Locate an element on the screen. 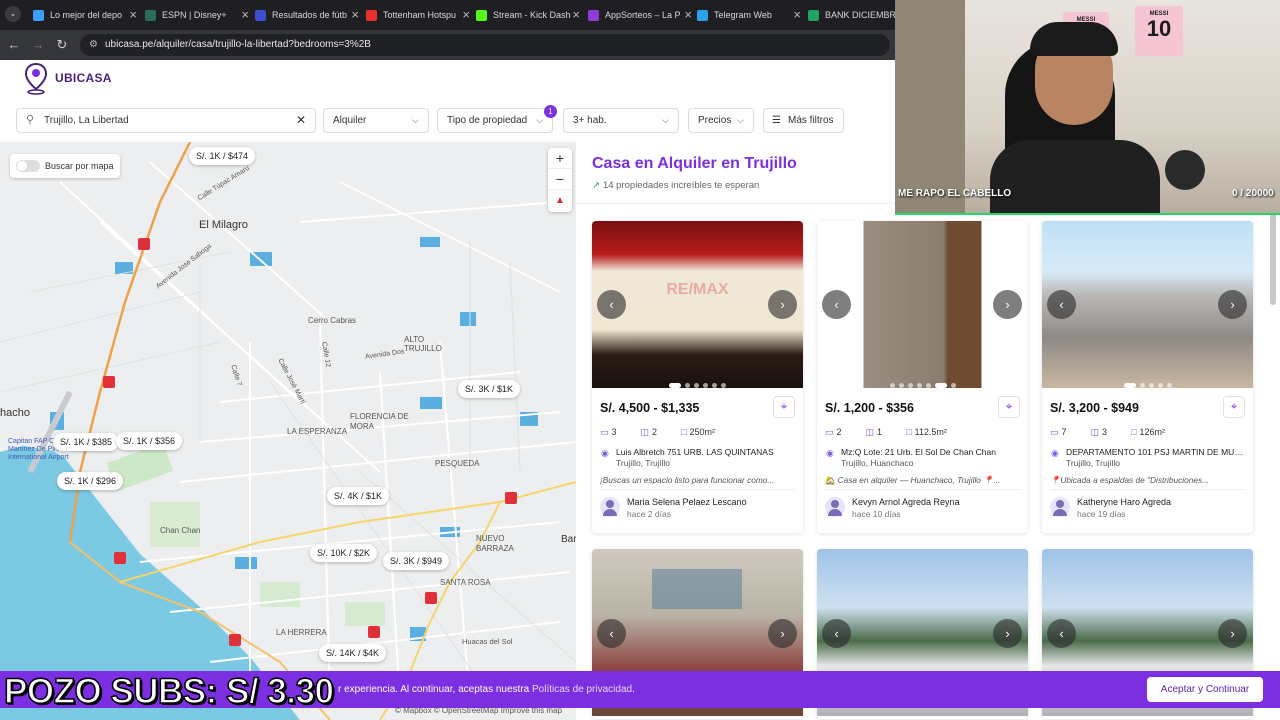  streamer-hair is located at coordinates (1074, 39).